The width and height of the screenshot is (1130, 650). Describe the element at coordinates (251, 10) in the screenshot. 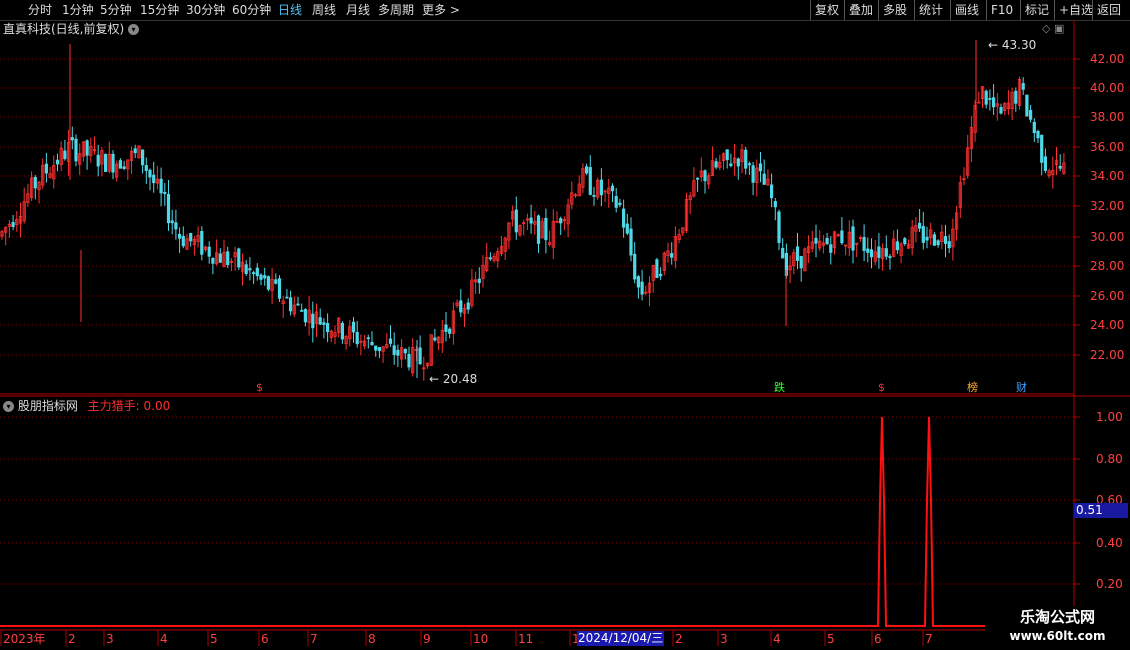

I see `period-tab-5: 60分钟` at that location.